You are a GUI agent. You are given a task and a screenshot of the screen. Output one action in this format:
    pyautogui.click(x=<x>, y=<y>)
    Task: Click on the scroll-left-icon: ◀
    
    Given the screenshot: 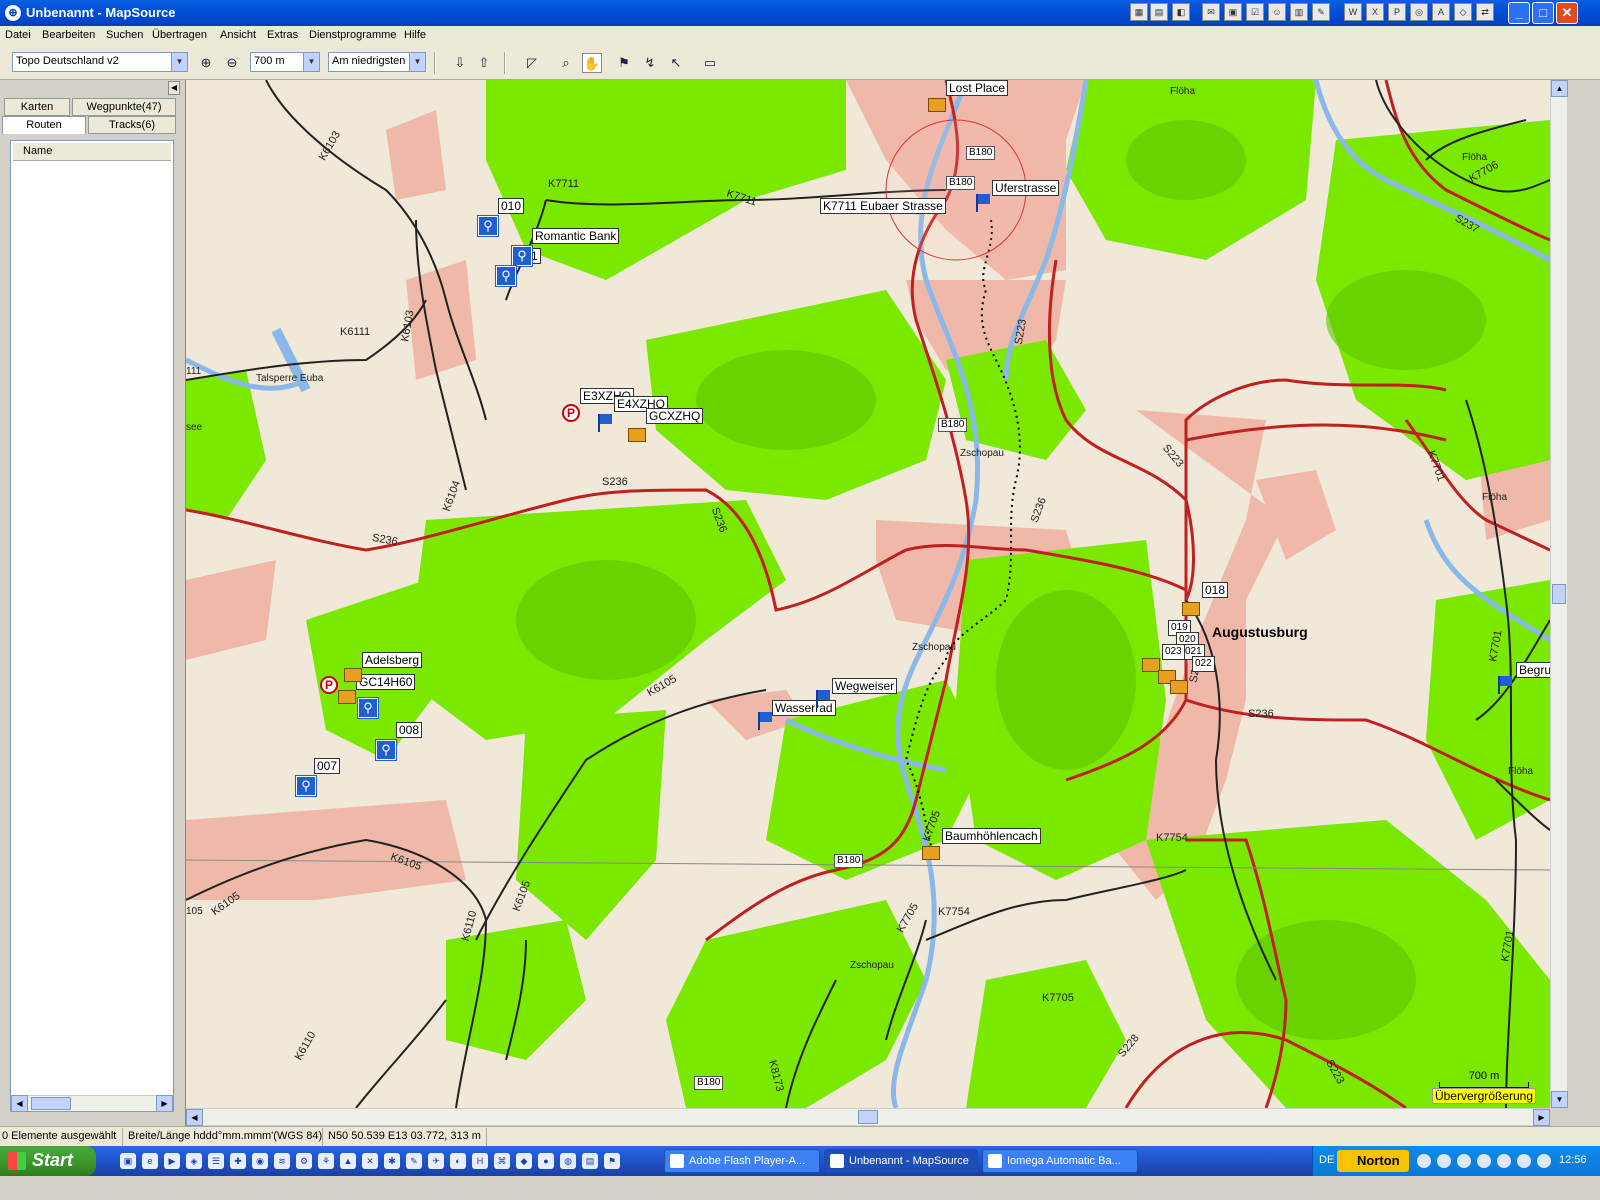 What is the action you would take?
    pyautogui.click(x=19, y=1103)
    